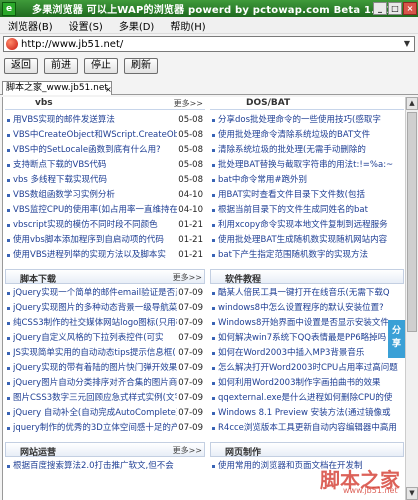  What do you see at coordinates (307, 450) in the screenshot?
I see `section-header: 网页制作` at bounding box center [307, 450].